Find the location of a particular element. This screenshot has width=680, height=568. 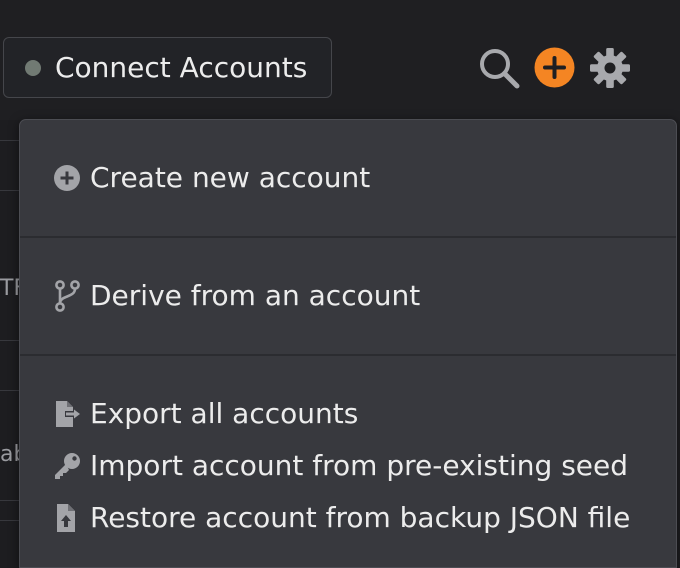

menu-item-label: Restore account from backup JSON file is located at coordinates (360, 517).